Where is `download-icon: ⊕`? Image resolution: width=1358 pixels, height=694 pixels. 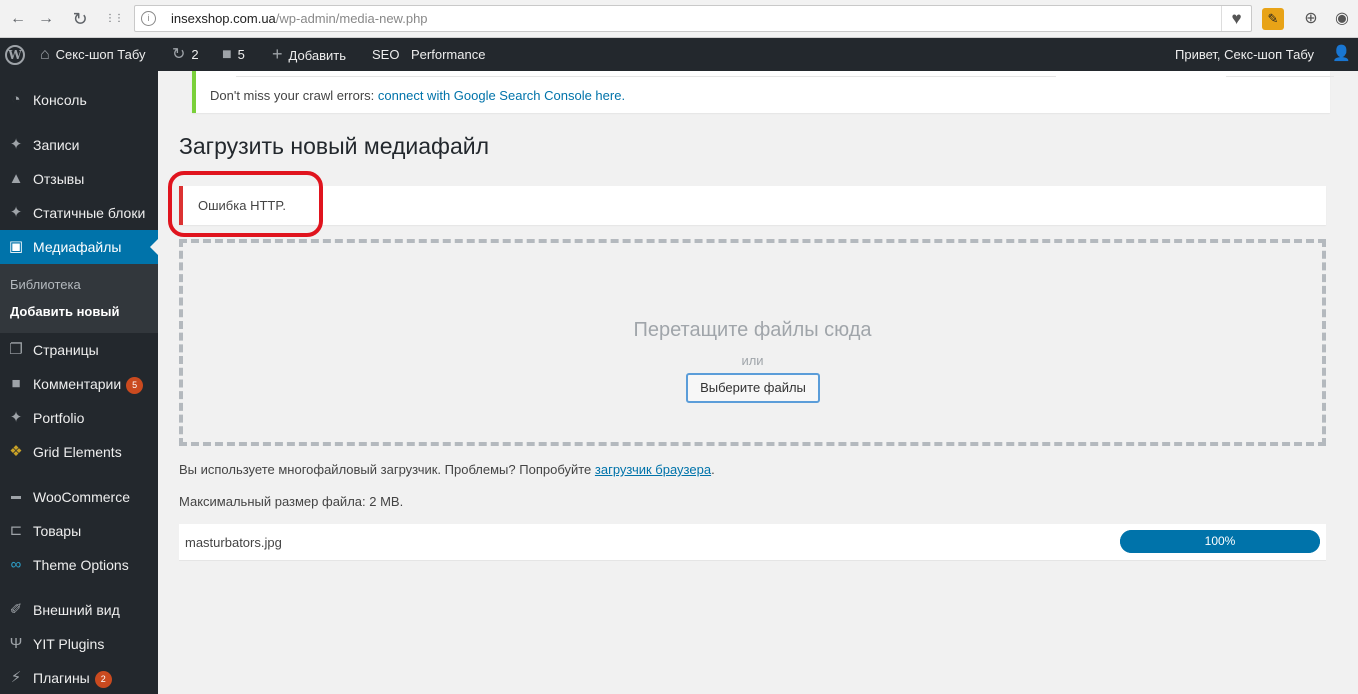 download-icon: ⊕ is located at coordinates (1311, 19).